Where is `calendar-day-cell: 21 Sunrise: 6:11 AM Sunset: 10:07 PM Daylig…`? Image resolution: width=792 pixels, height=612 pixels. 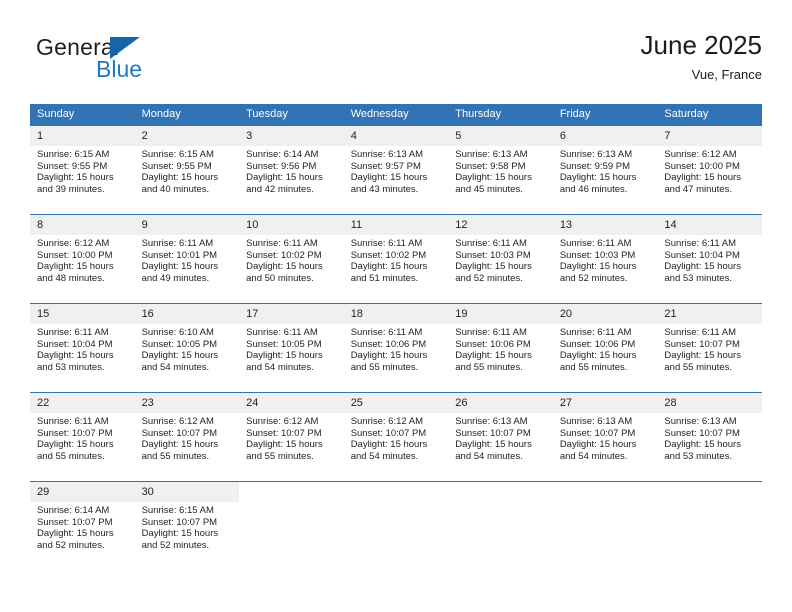
calendar-day-cell: 21 Sunrise: 6:11 AM Sunset: 10:07 PM Daylig… is located at coordinates (709, 348).